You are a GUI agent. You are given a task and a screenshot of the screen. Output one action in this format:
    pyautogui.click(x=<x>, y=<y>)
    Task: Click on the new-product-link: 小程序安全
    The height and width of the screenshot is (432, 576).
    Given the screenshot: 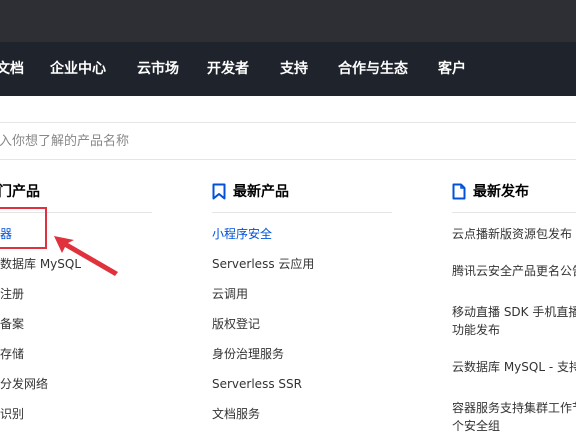 What is the action you would take?
    pyautogui.click(x=242, y=234)
    